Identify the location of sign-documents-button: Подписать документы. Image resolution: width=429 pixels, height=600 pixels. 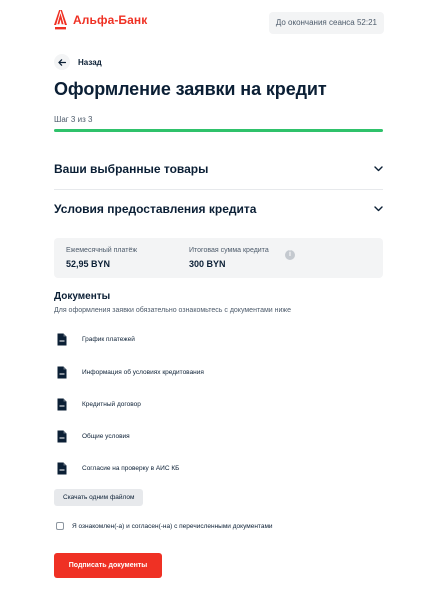
(108, 565).